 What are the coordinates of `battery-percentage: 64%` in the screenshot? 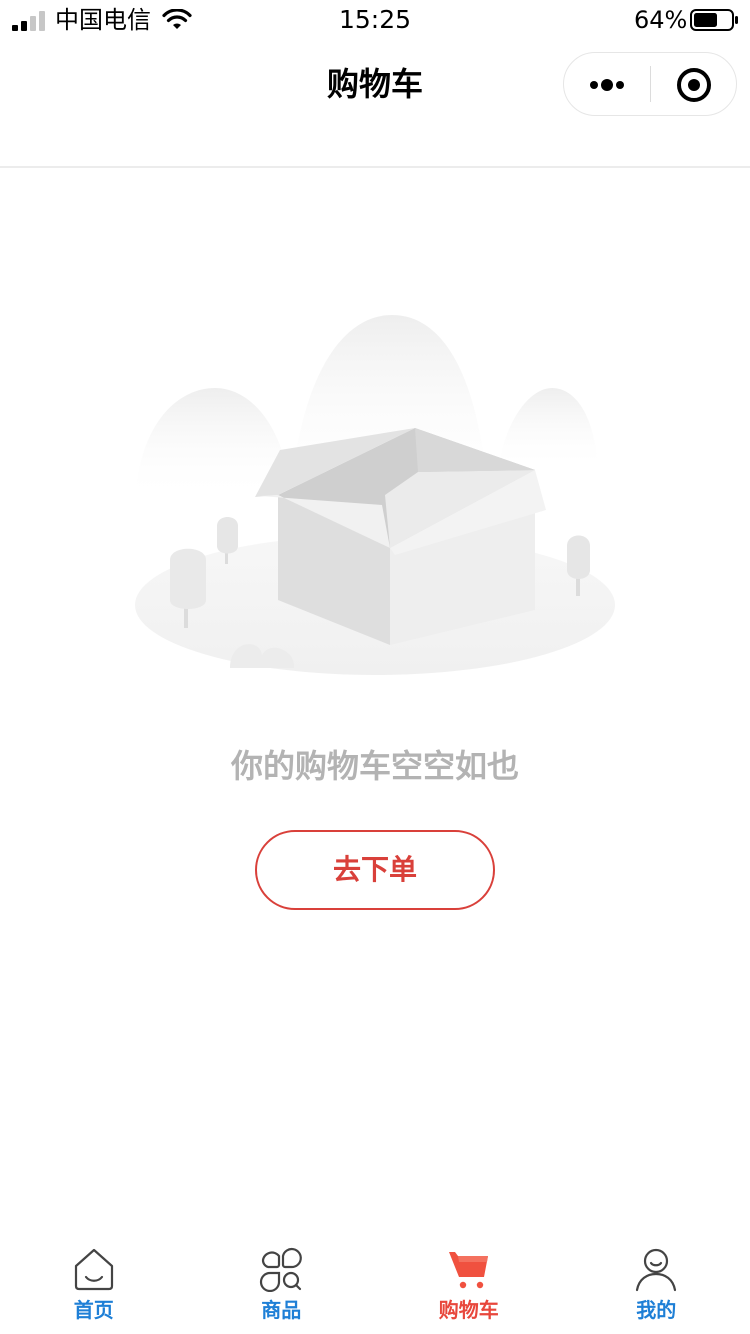 It's located at (661, 20).